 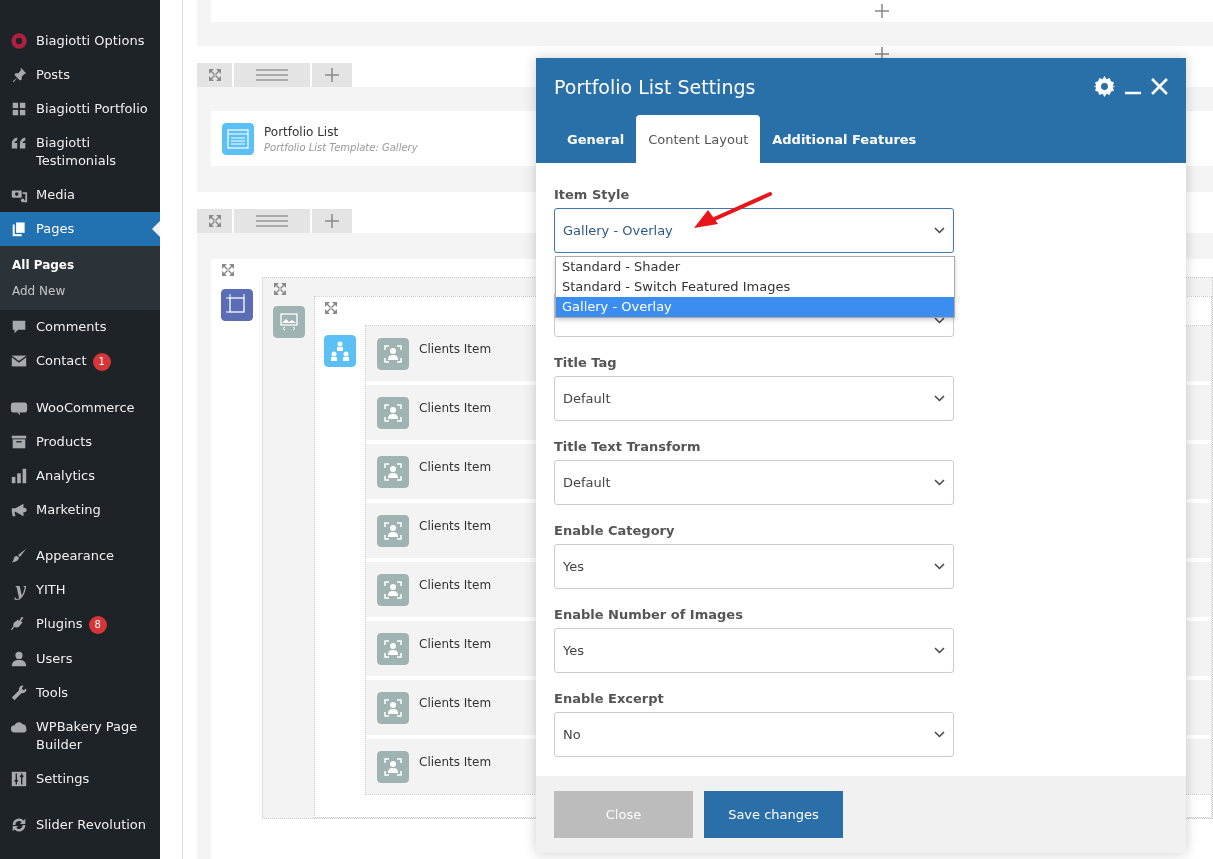 What do you see at coordinates (80, 75) in the screenshot?
I see `sidebar-item: Posts` at bounding box center [80, 75].